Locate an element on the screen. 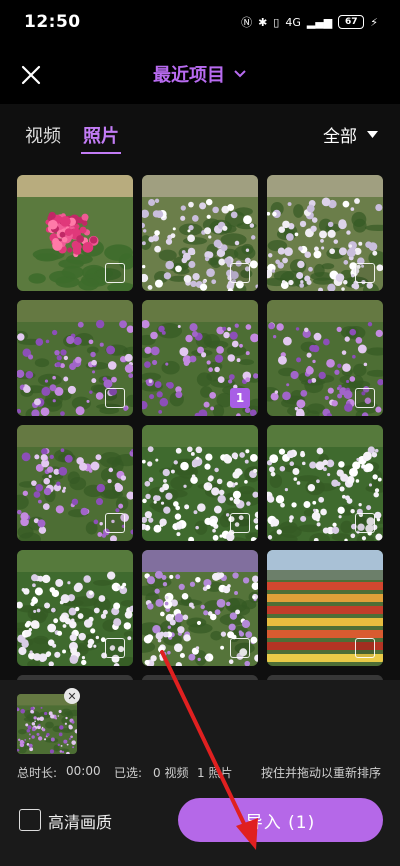 The width and height of the screenshot is (400, 866). hq-checkbox is located at coordinates (30, 820).